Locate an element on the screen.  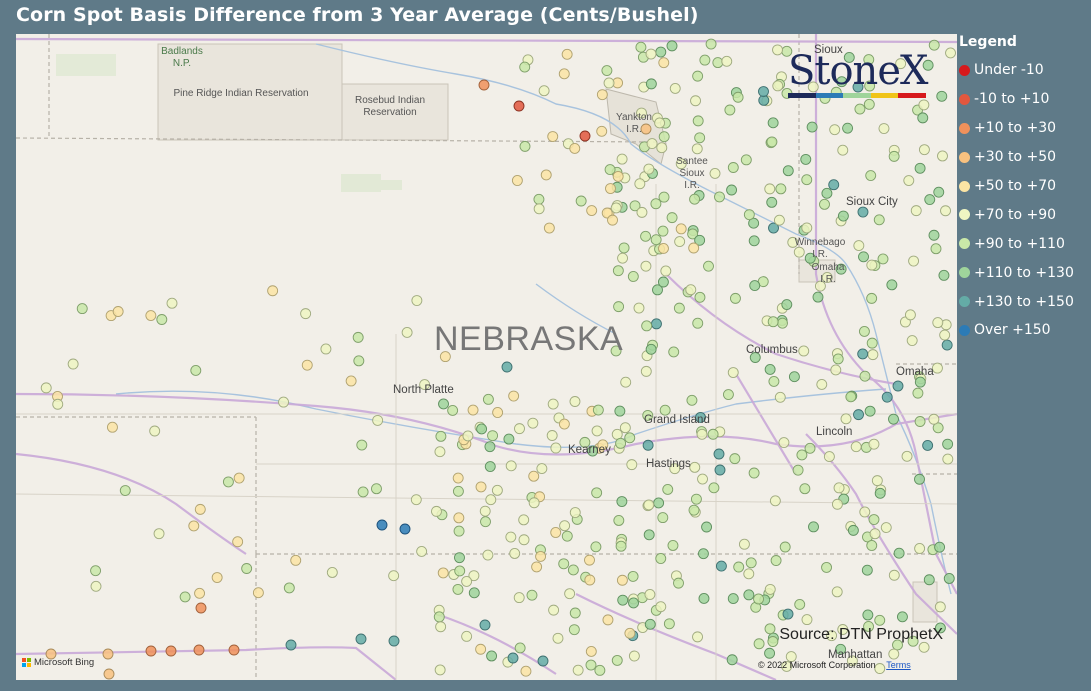
terms-link: Terms is located at coordinates (898, 665).